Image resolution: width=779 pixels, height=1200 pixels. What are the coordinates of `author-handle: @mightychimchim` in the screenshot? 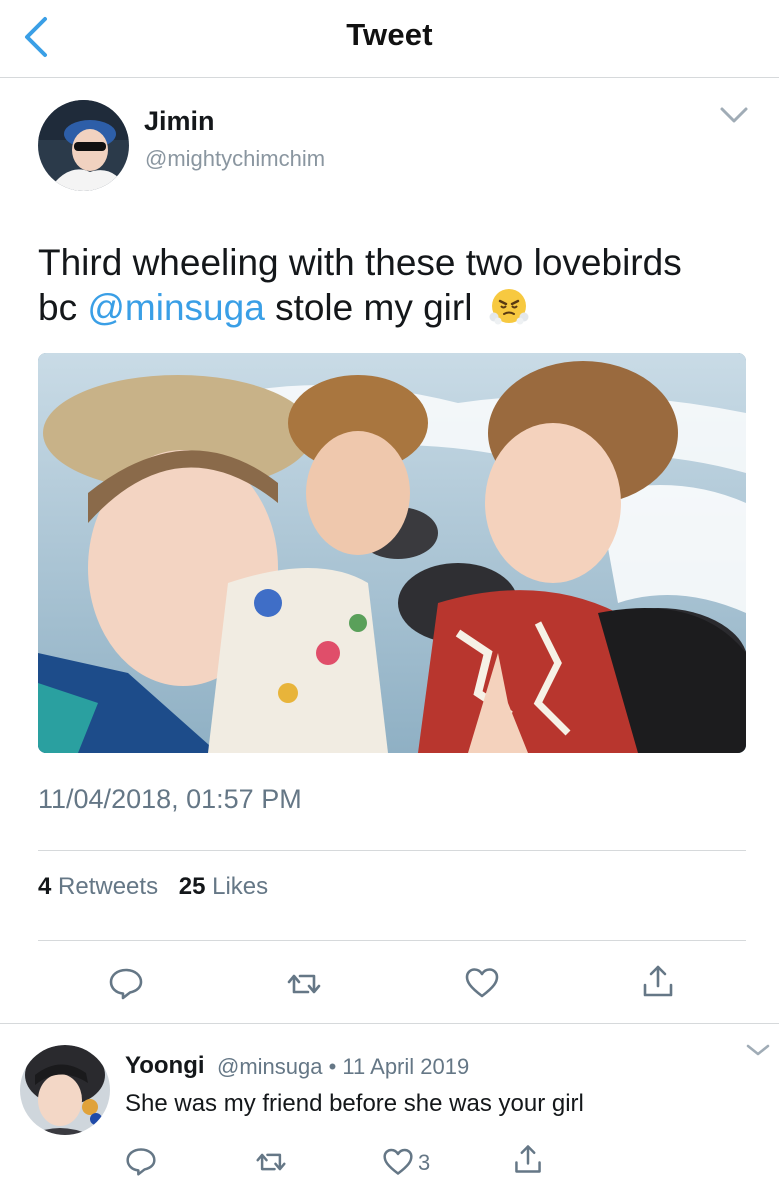 It's located at (235, 159).